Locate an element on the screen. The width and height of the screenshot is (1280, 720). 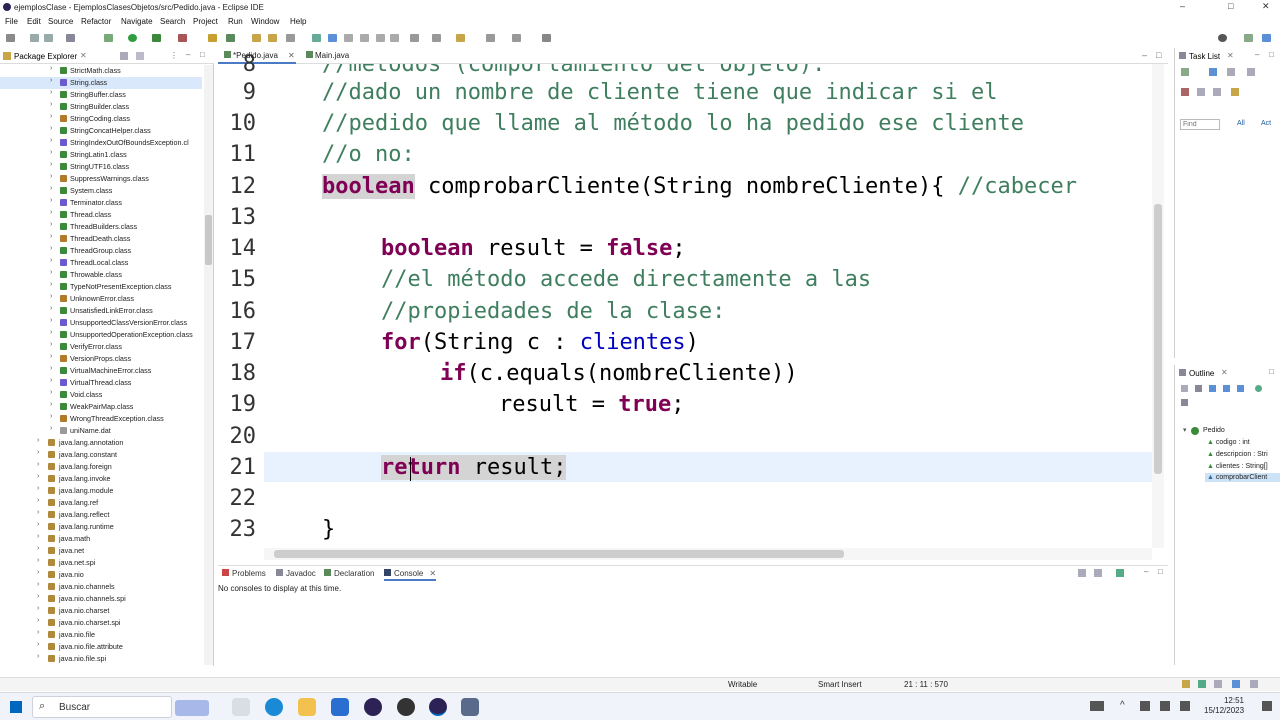
update-icon is located at coordinates (1202, 684).